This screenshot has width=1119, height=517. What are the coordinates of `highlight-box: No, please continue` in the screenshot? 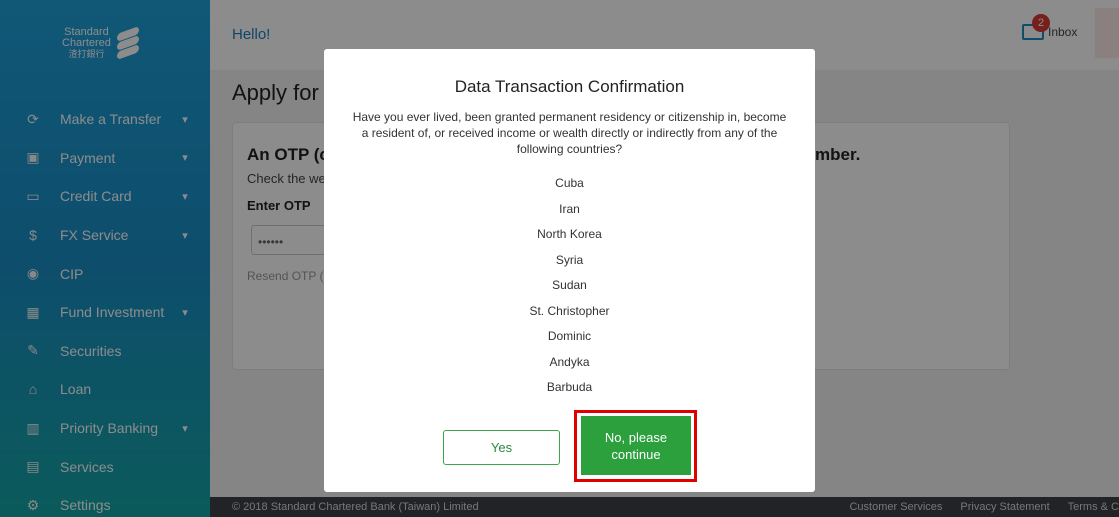 It's located at (635, 446).